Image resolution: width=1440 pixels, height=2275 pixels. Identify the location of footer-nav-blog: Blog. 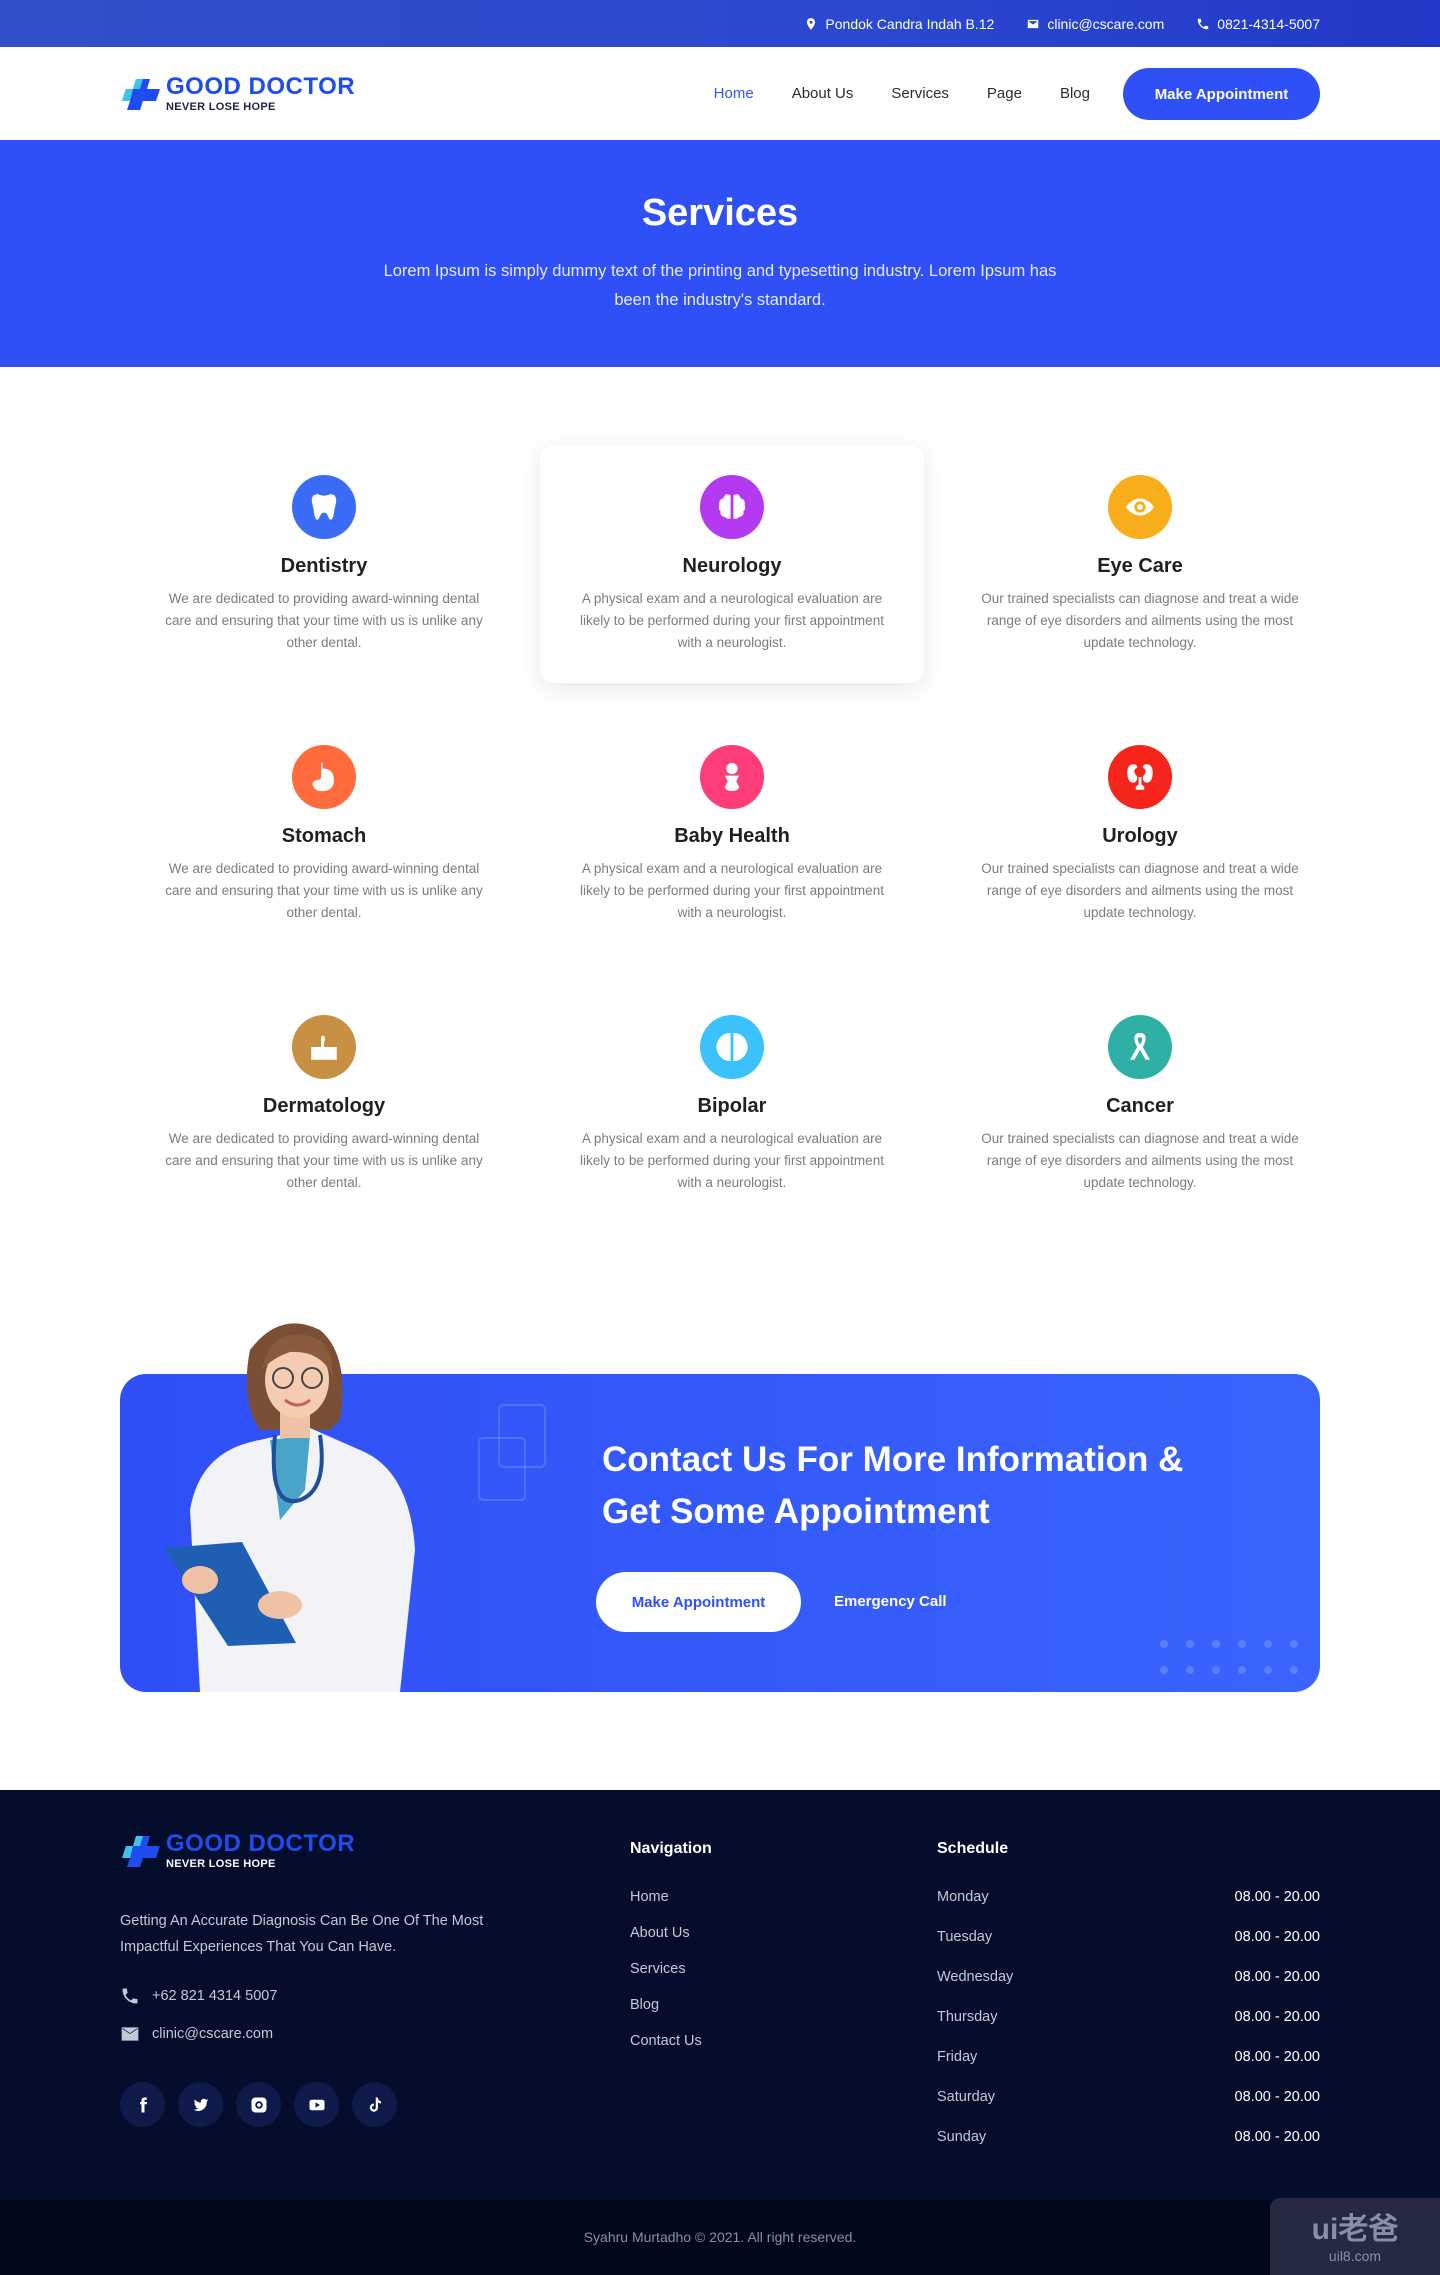
(666, 2005).